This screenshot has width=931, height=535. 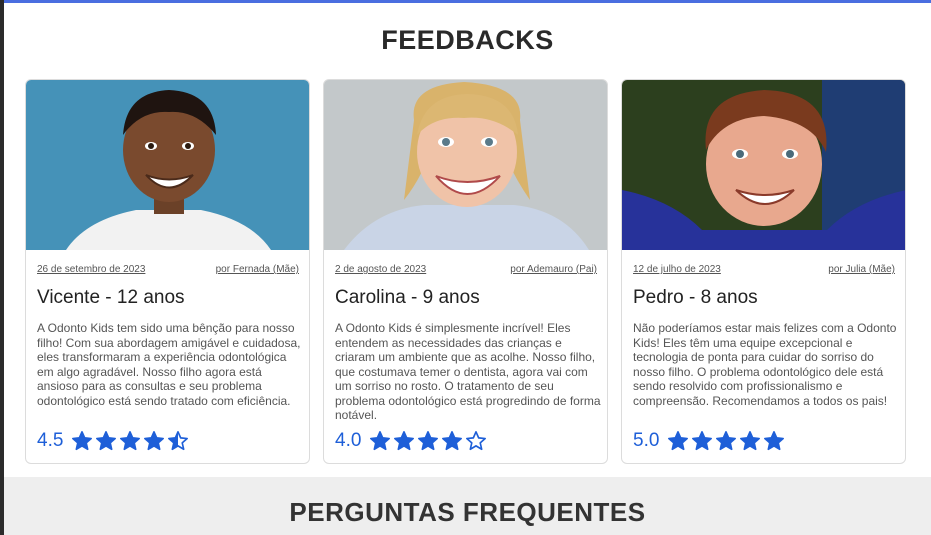 I want to click on rating-value: 4.0, so click(x=348, y=440).